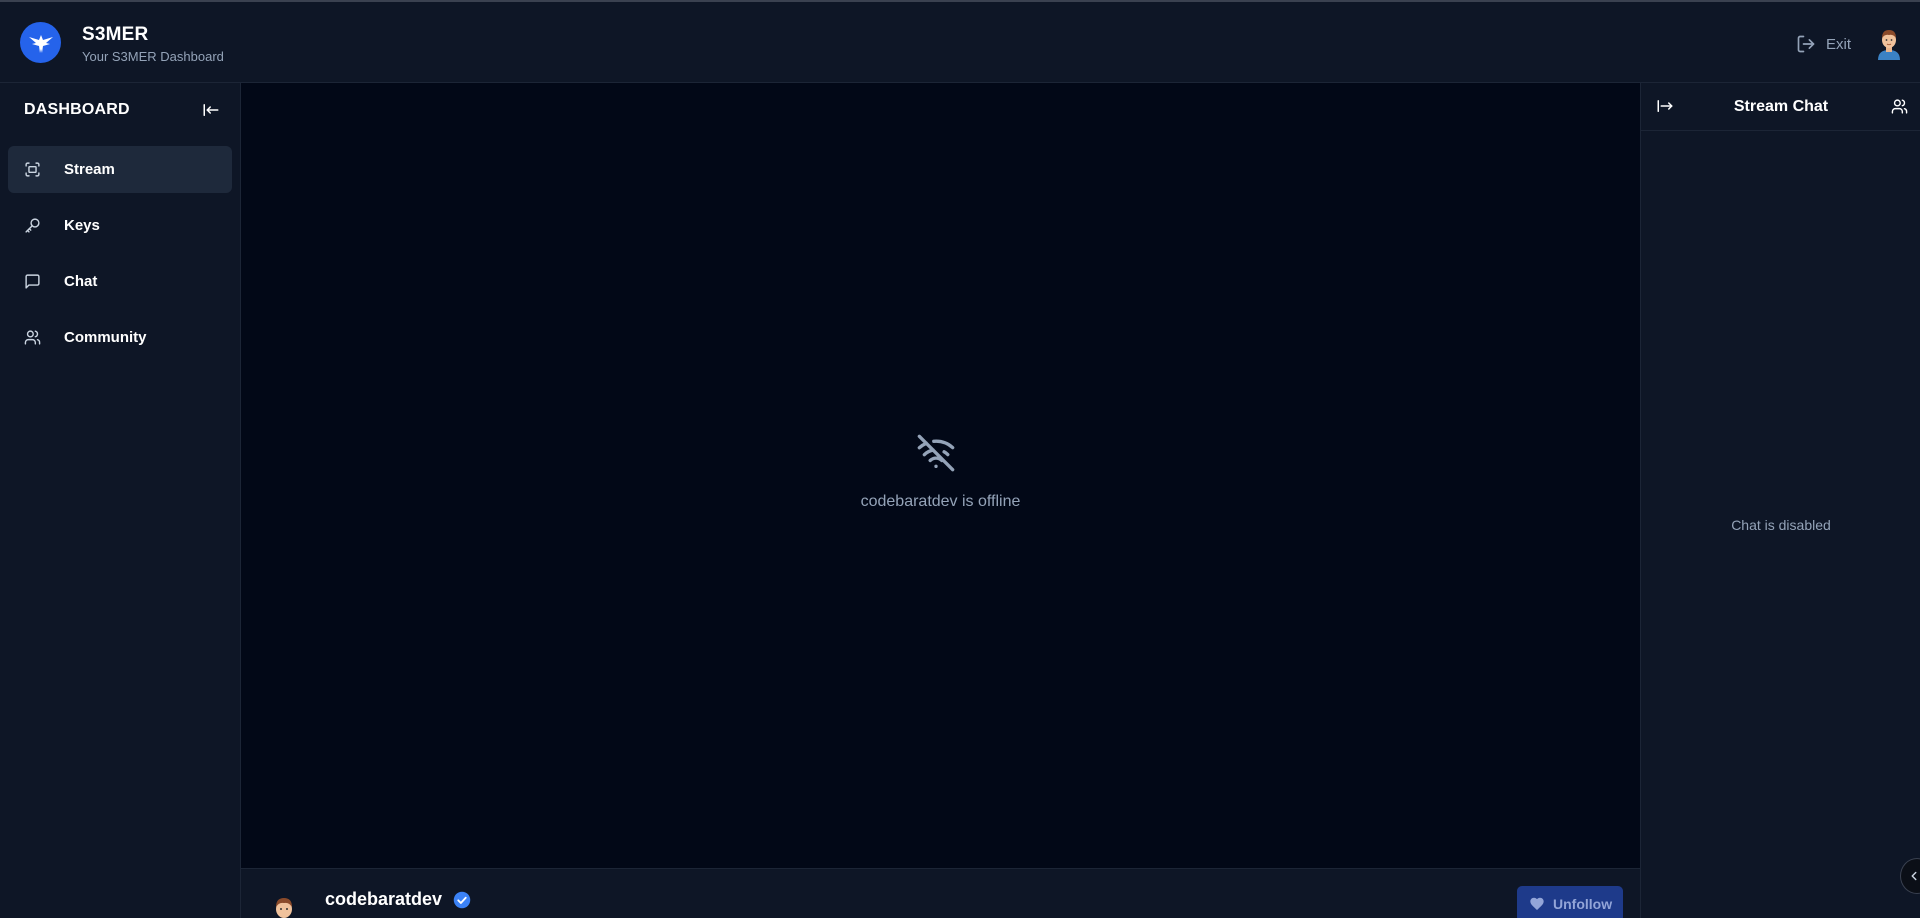 This screenshot has height=918, width=1920. I want to click on top-navbar: S3MER Your S3MER Dashboard Exit, so click(960, 42).